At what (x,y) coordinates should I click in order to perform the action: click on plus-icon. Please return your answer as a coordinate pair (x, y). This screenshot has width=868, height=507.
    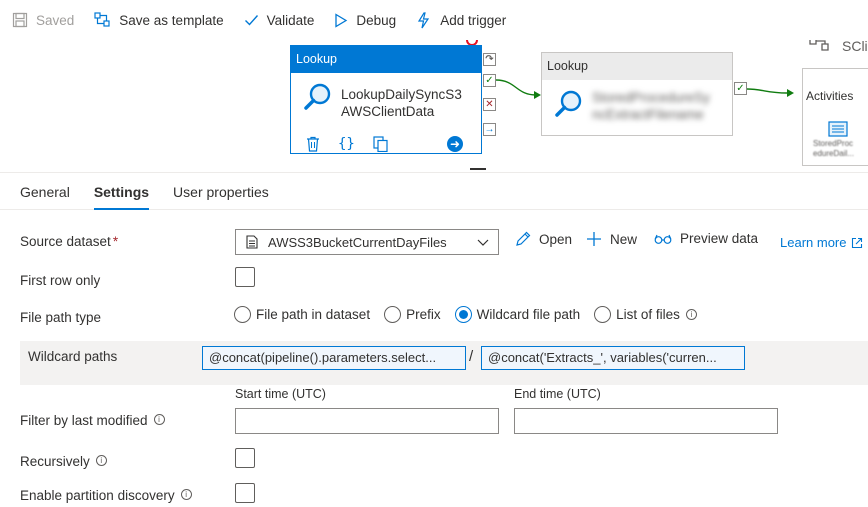
    Looking at the image, I should click on (594, 239).